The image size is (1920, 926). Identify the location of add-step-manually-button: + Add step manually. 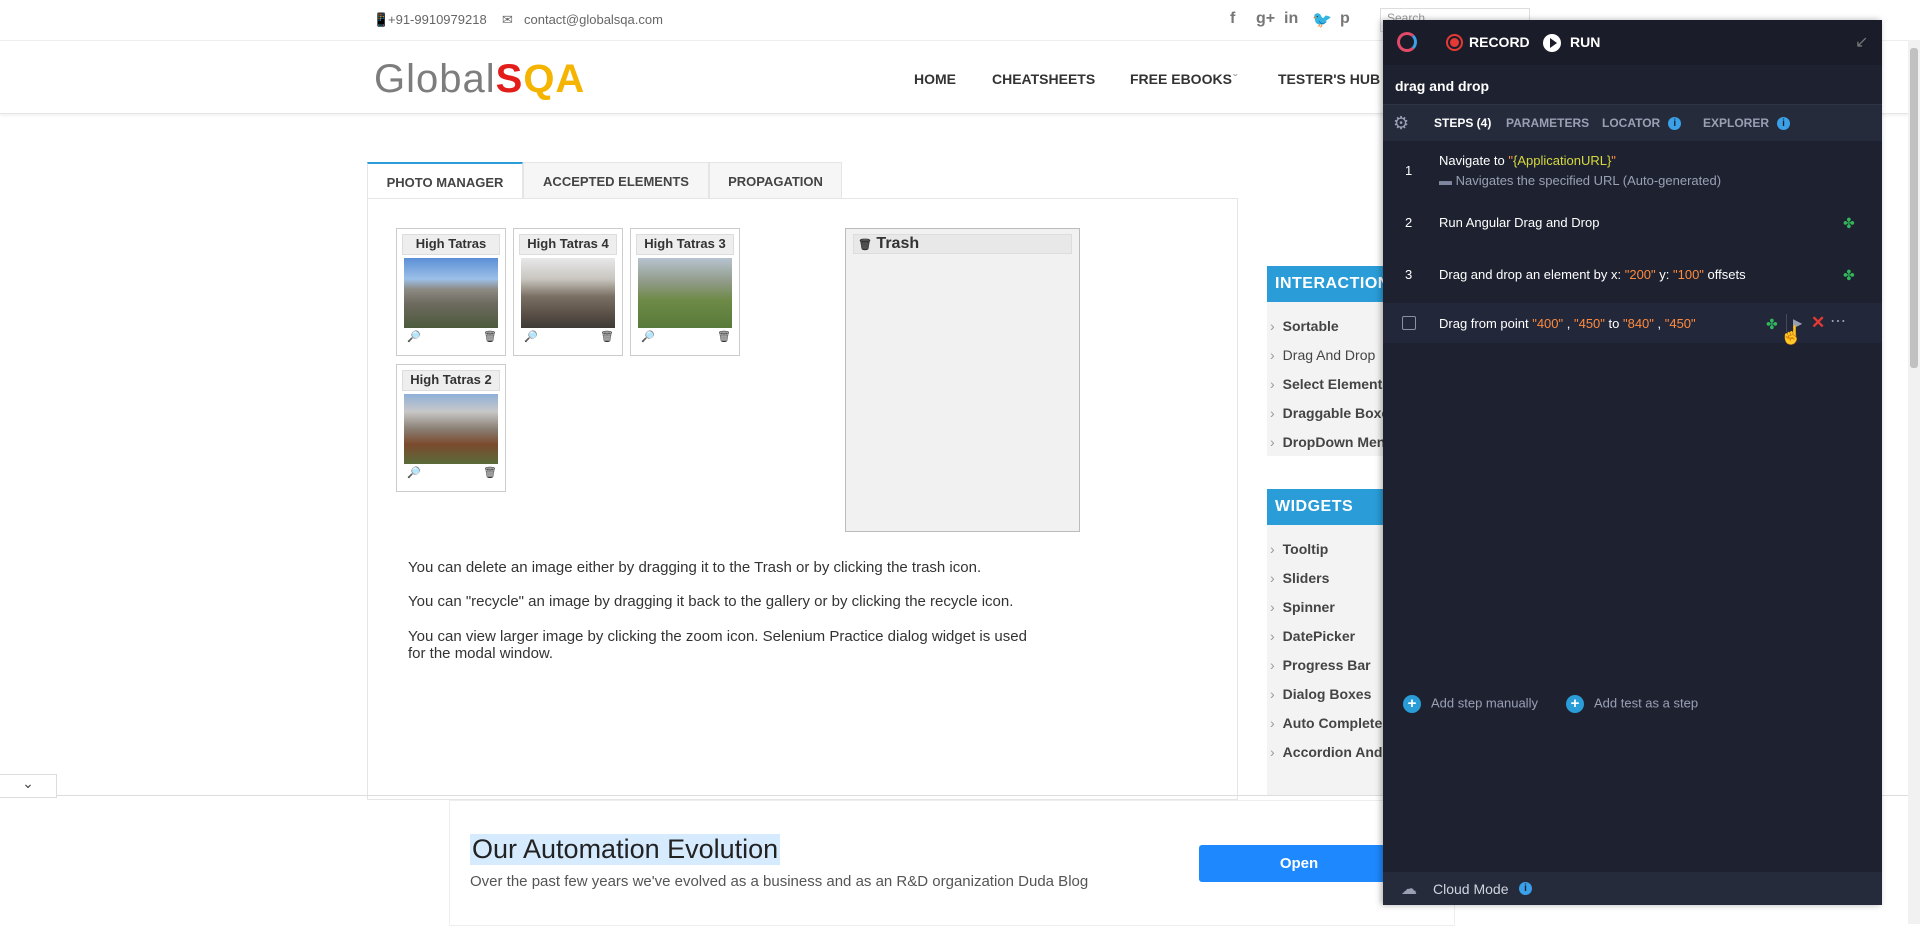
(1470, 704).